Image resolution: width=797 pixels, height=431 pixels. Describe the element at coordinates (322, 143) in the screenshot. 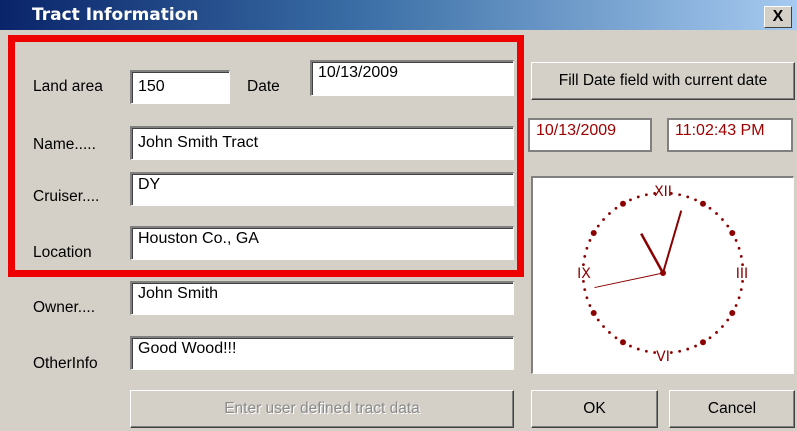

I see `name-field: John Smith Tract` at that location.